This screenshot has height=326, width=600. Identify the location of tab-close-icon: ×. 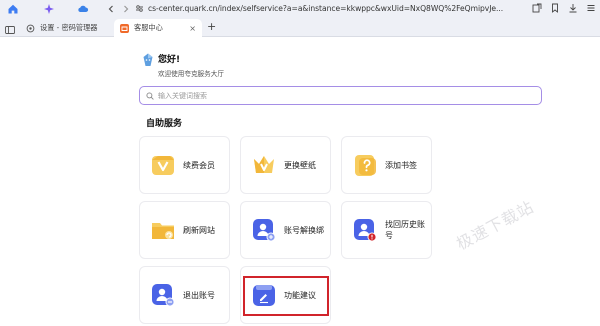
(192, 28).